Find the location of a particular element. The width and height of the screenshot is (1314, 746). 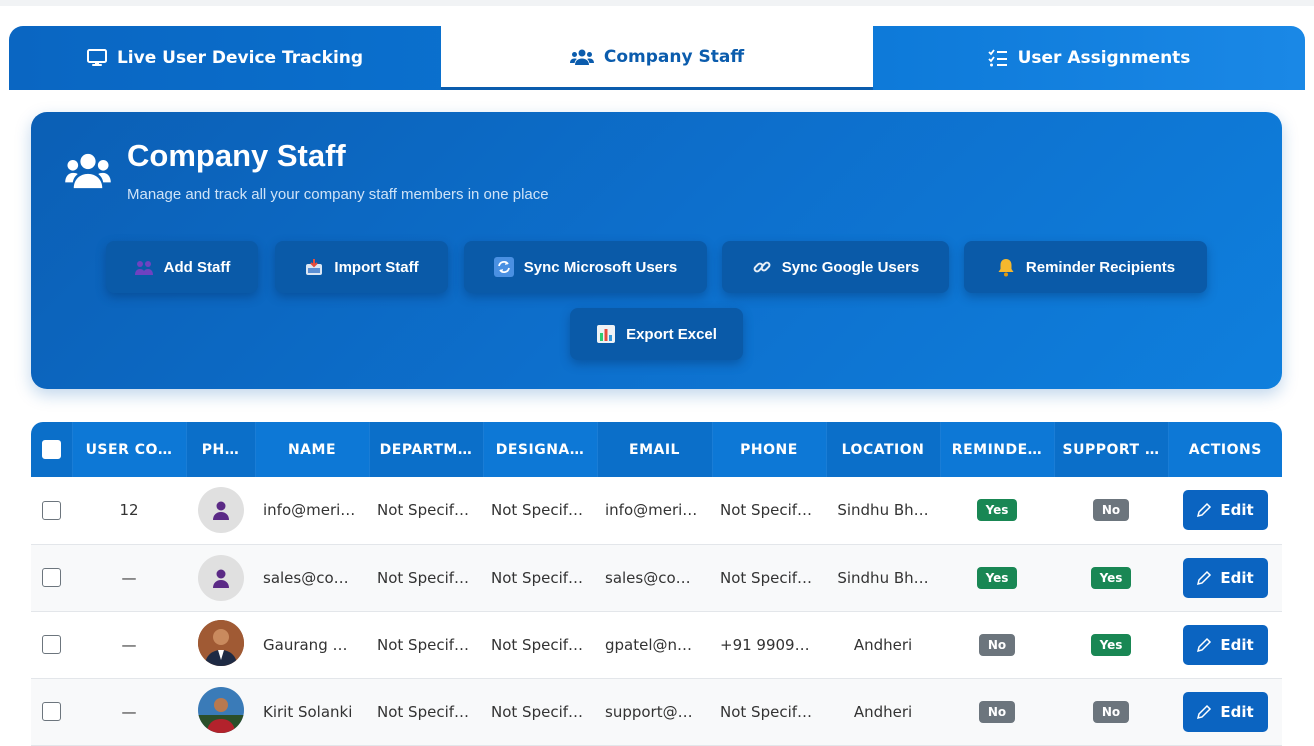

header-phone: PHONE is located at coordinates (769, 449).